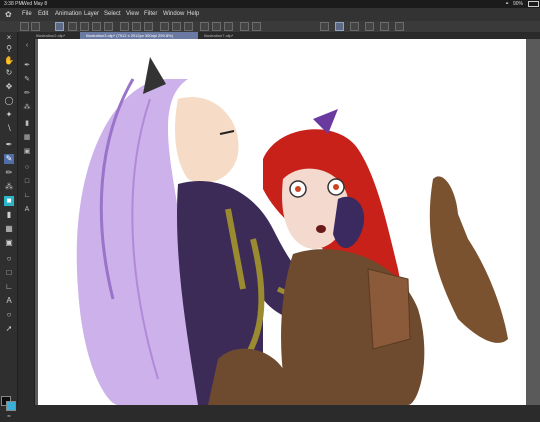  I want to click on sub-tool-palette: ‹ ✒ ✎ ✏ ⁂ ▮ ▦ ▣ ○ □ ∟ A, so click(26, 222).